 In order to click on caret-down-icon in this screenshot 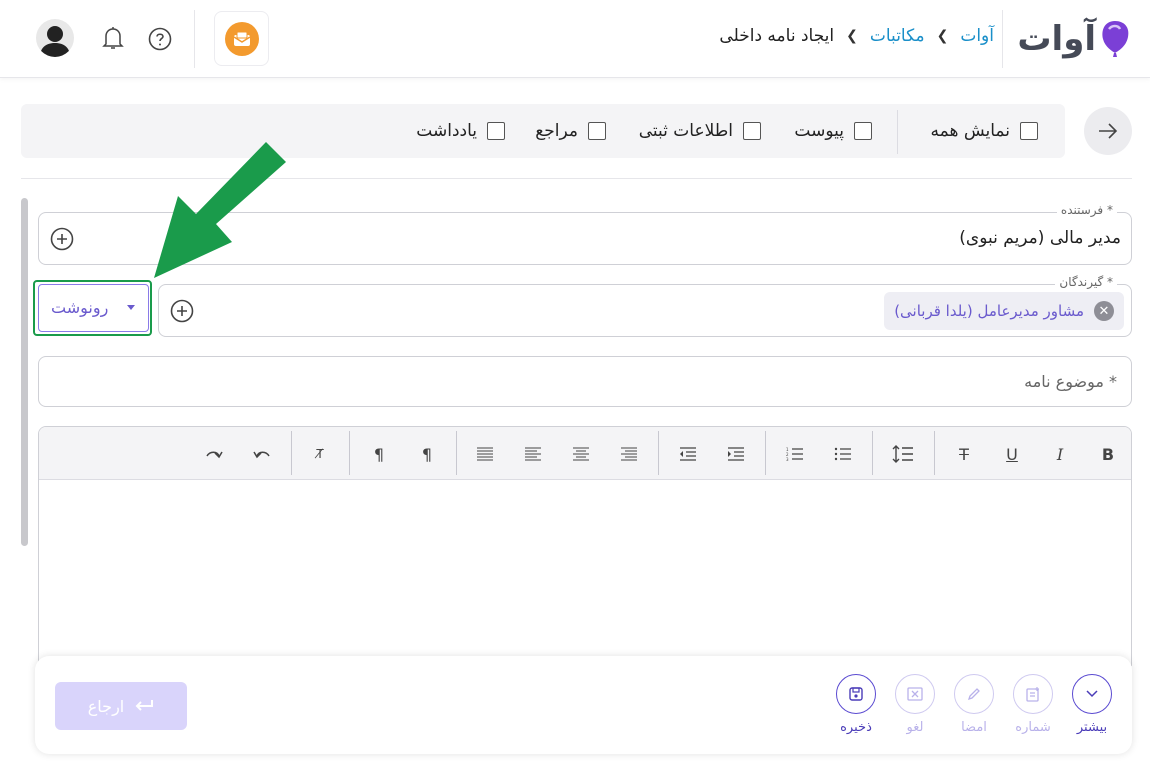, I will do `click(131, 307)`.